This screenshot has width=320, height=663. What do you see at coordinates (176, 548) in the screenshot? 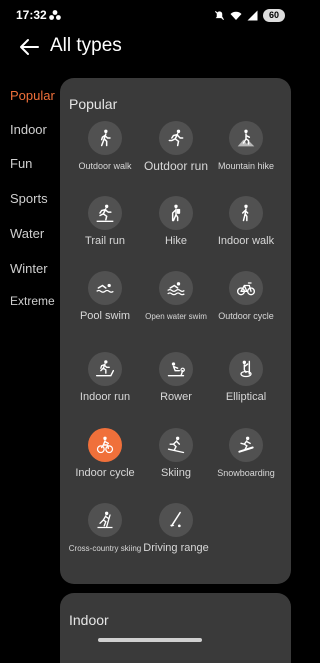
I see `tile-label: Driving range` at bounding box center [176, 548].